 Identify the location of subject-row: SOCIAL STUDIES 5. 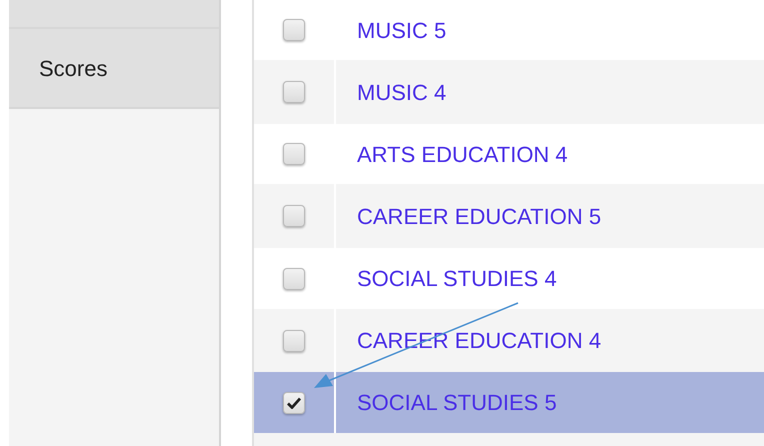
(509, 402).